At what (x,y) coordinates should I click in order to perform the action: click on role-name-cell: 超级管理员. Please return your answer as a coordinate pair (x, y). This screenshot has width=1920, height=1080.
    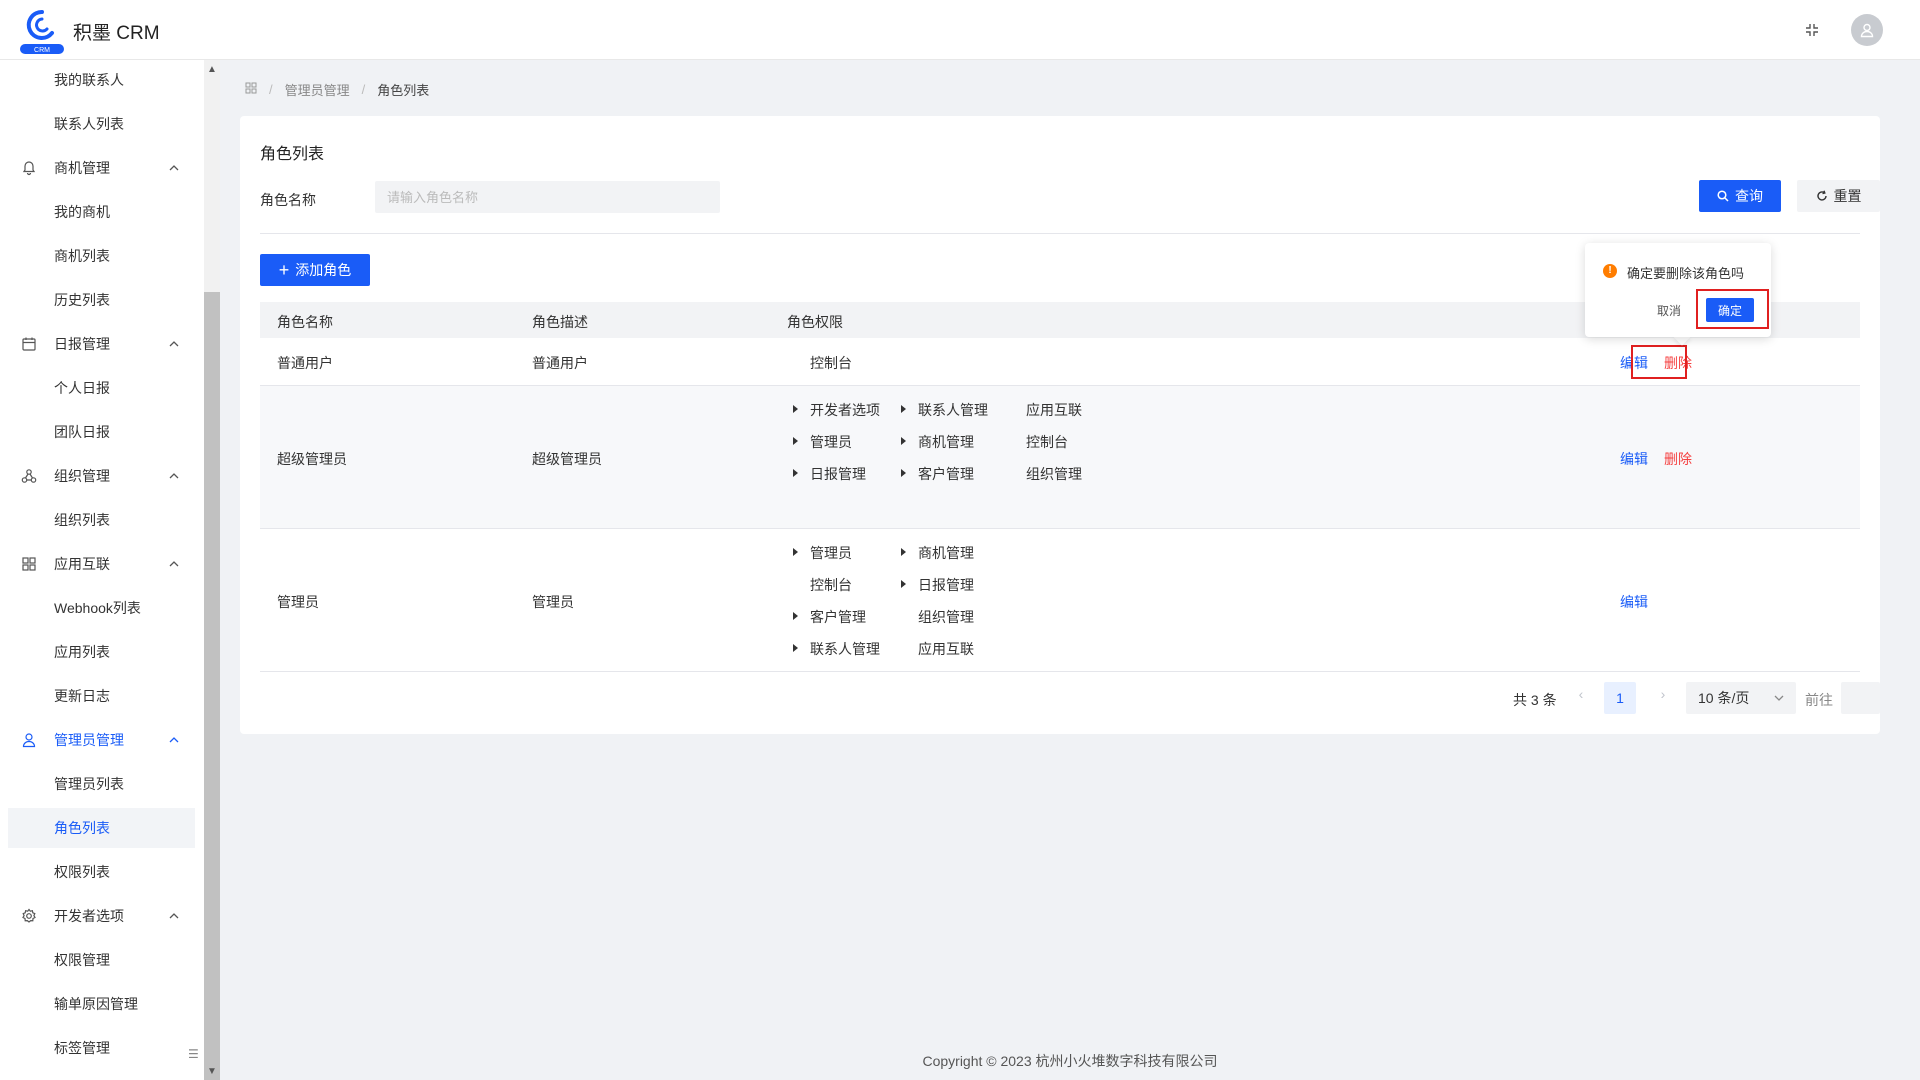
    Looking at the image, I should click on (312, 458).